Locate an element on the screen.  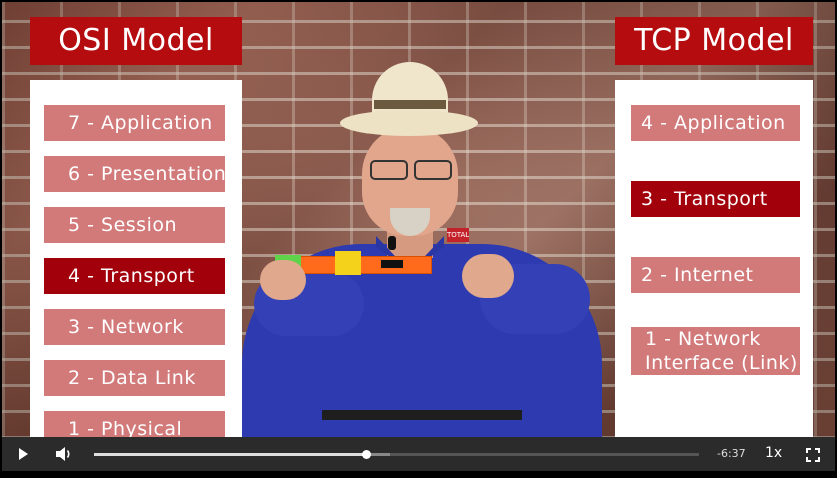
osi-layer-2: 2 - Data Link is located at coordinates (134, 378).